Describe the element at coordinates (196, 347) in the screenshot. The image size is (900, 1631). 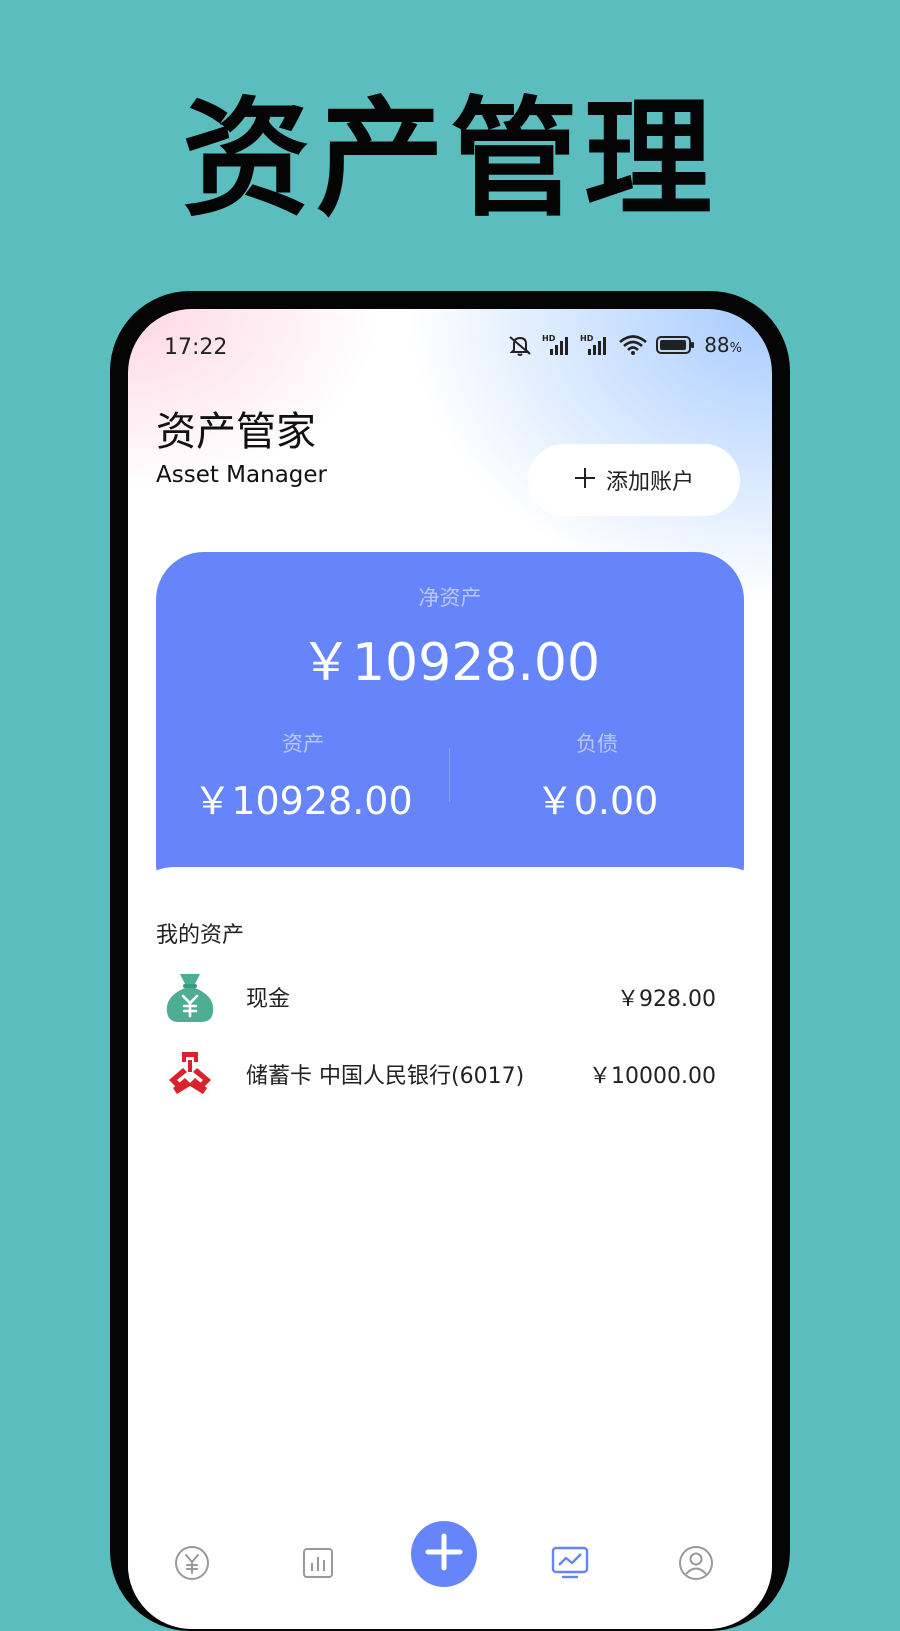
I see `status-time: 17:22` at that location.